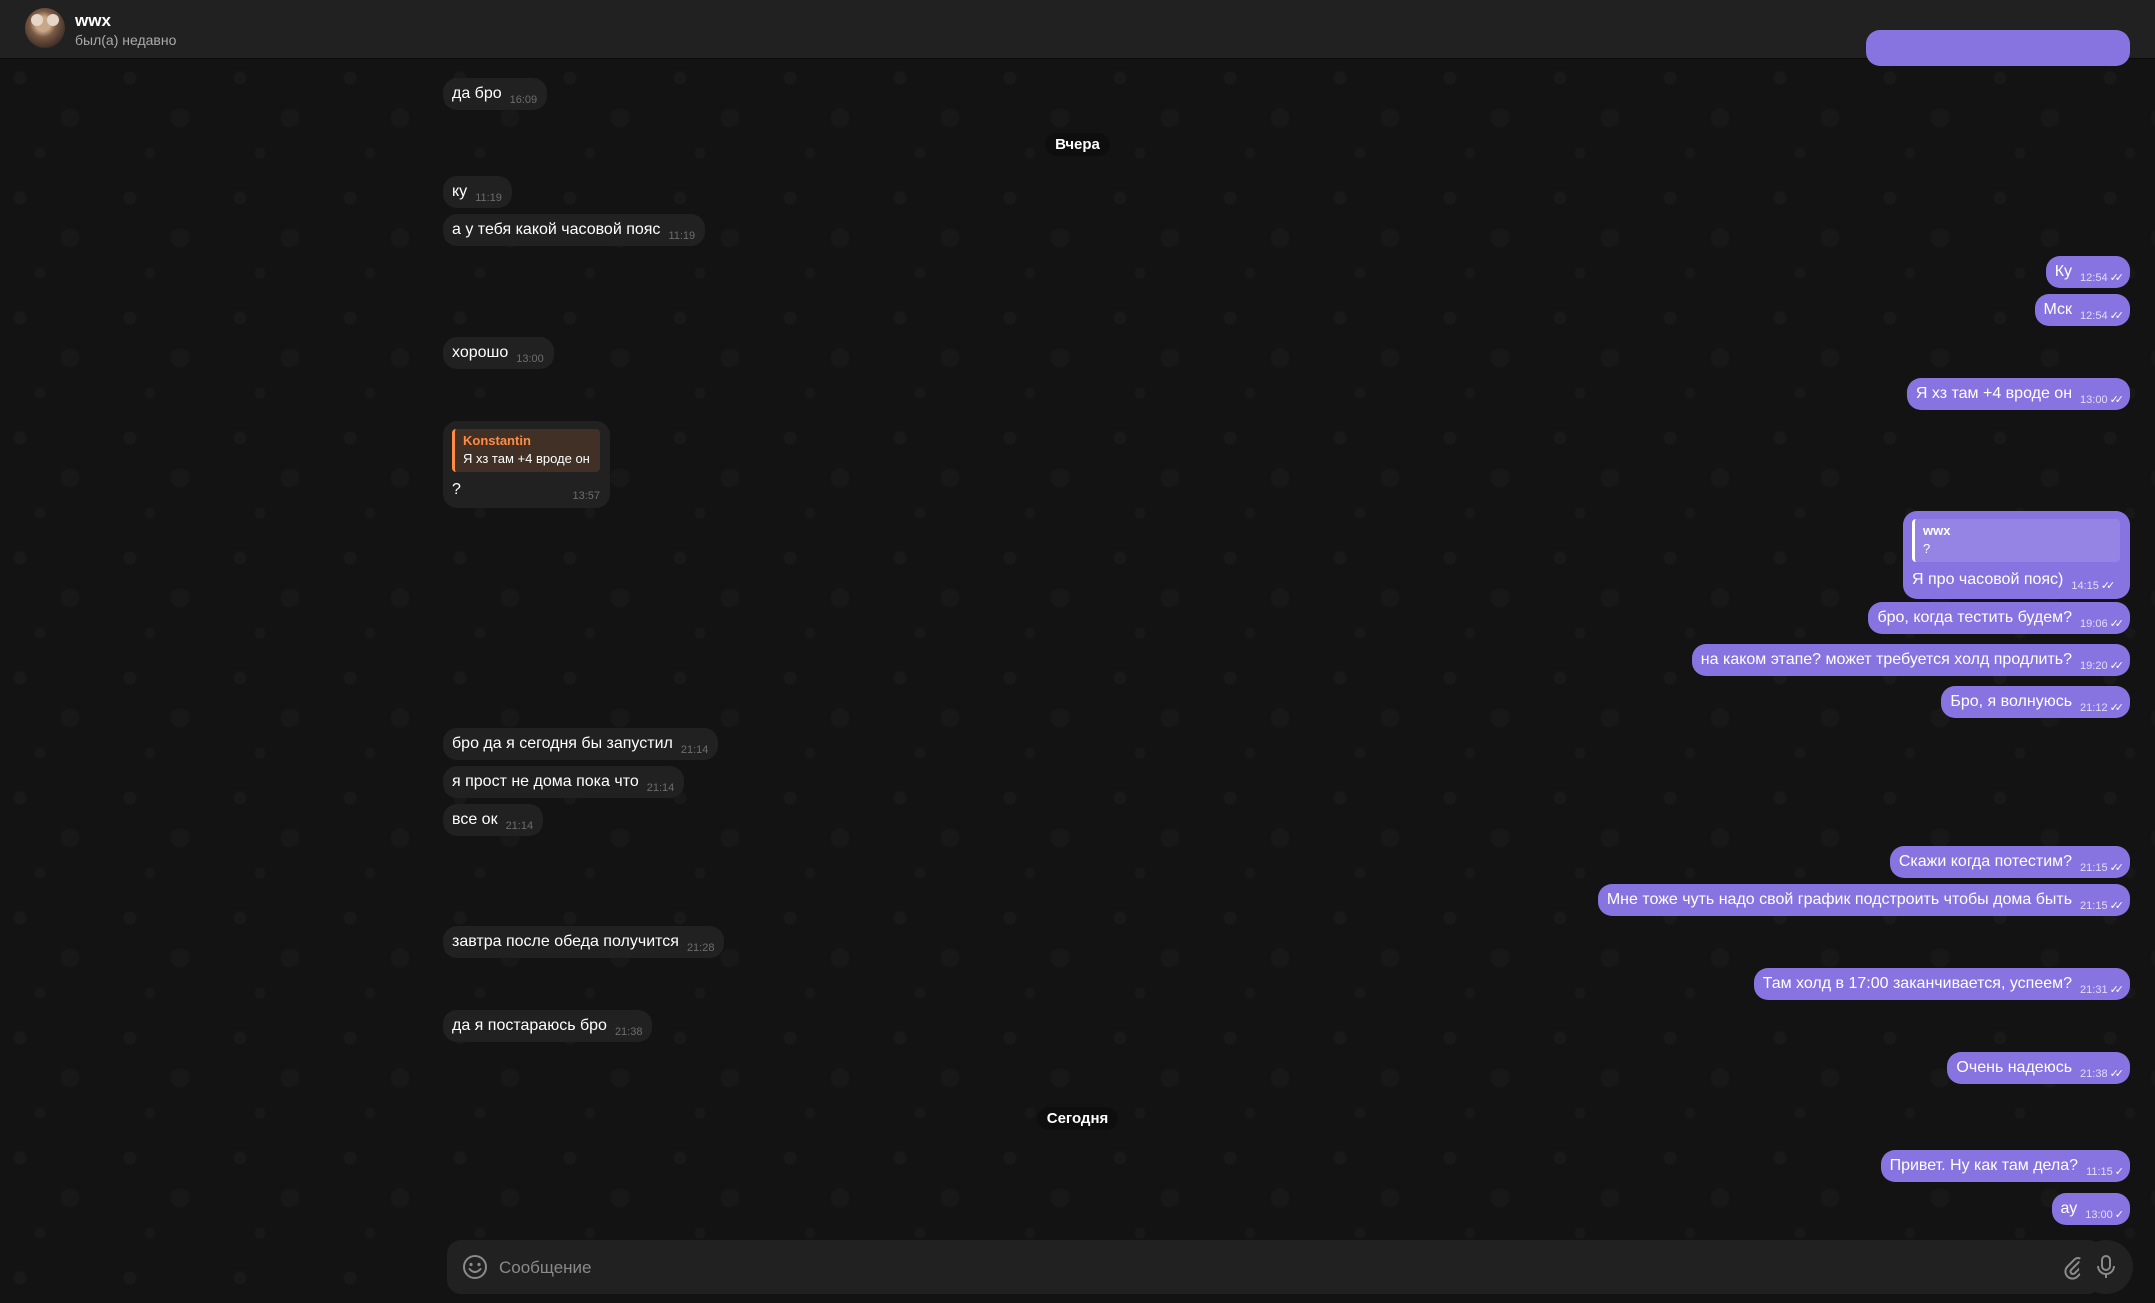 Image resolution: width=2155 pixels, height=1303 pixels. I want to click on message-outgoing: Я хз там +4 вроде он 13:00 ✓✓, so click(2018, 394).